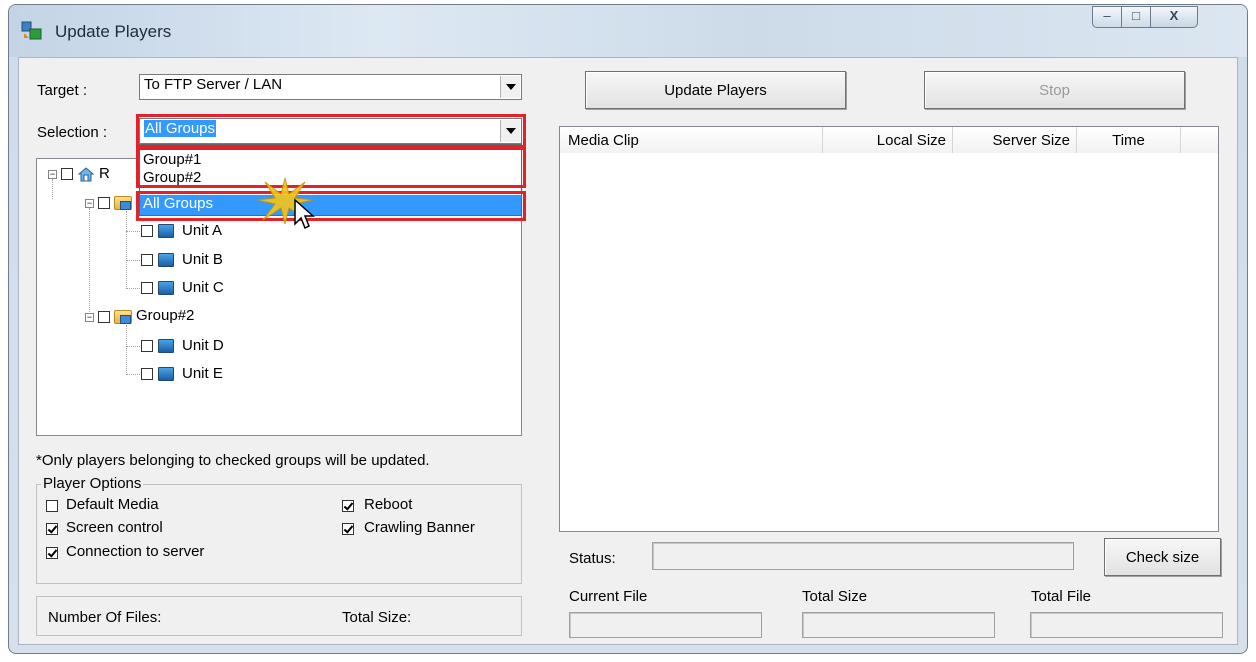 Image resolution: width=1256 pixels, height=662 pixels. I want to click on minimize-icon: –, so click(1107, 15).